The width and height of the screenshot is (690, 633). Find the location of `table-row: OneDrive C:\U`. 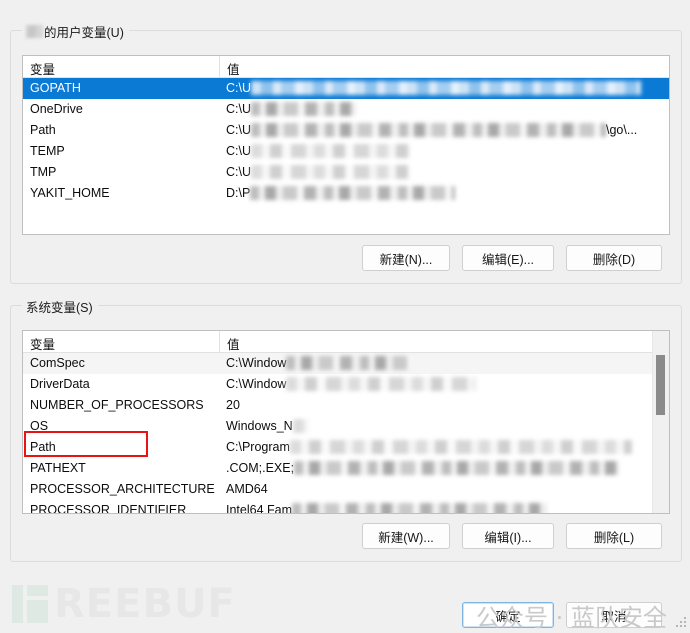

table-row: OneDrive C:\U is located at coordinates (346, 109).